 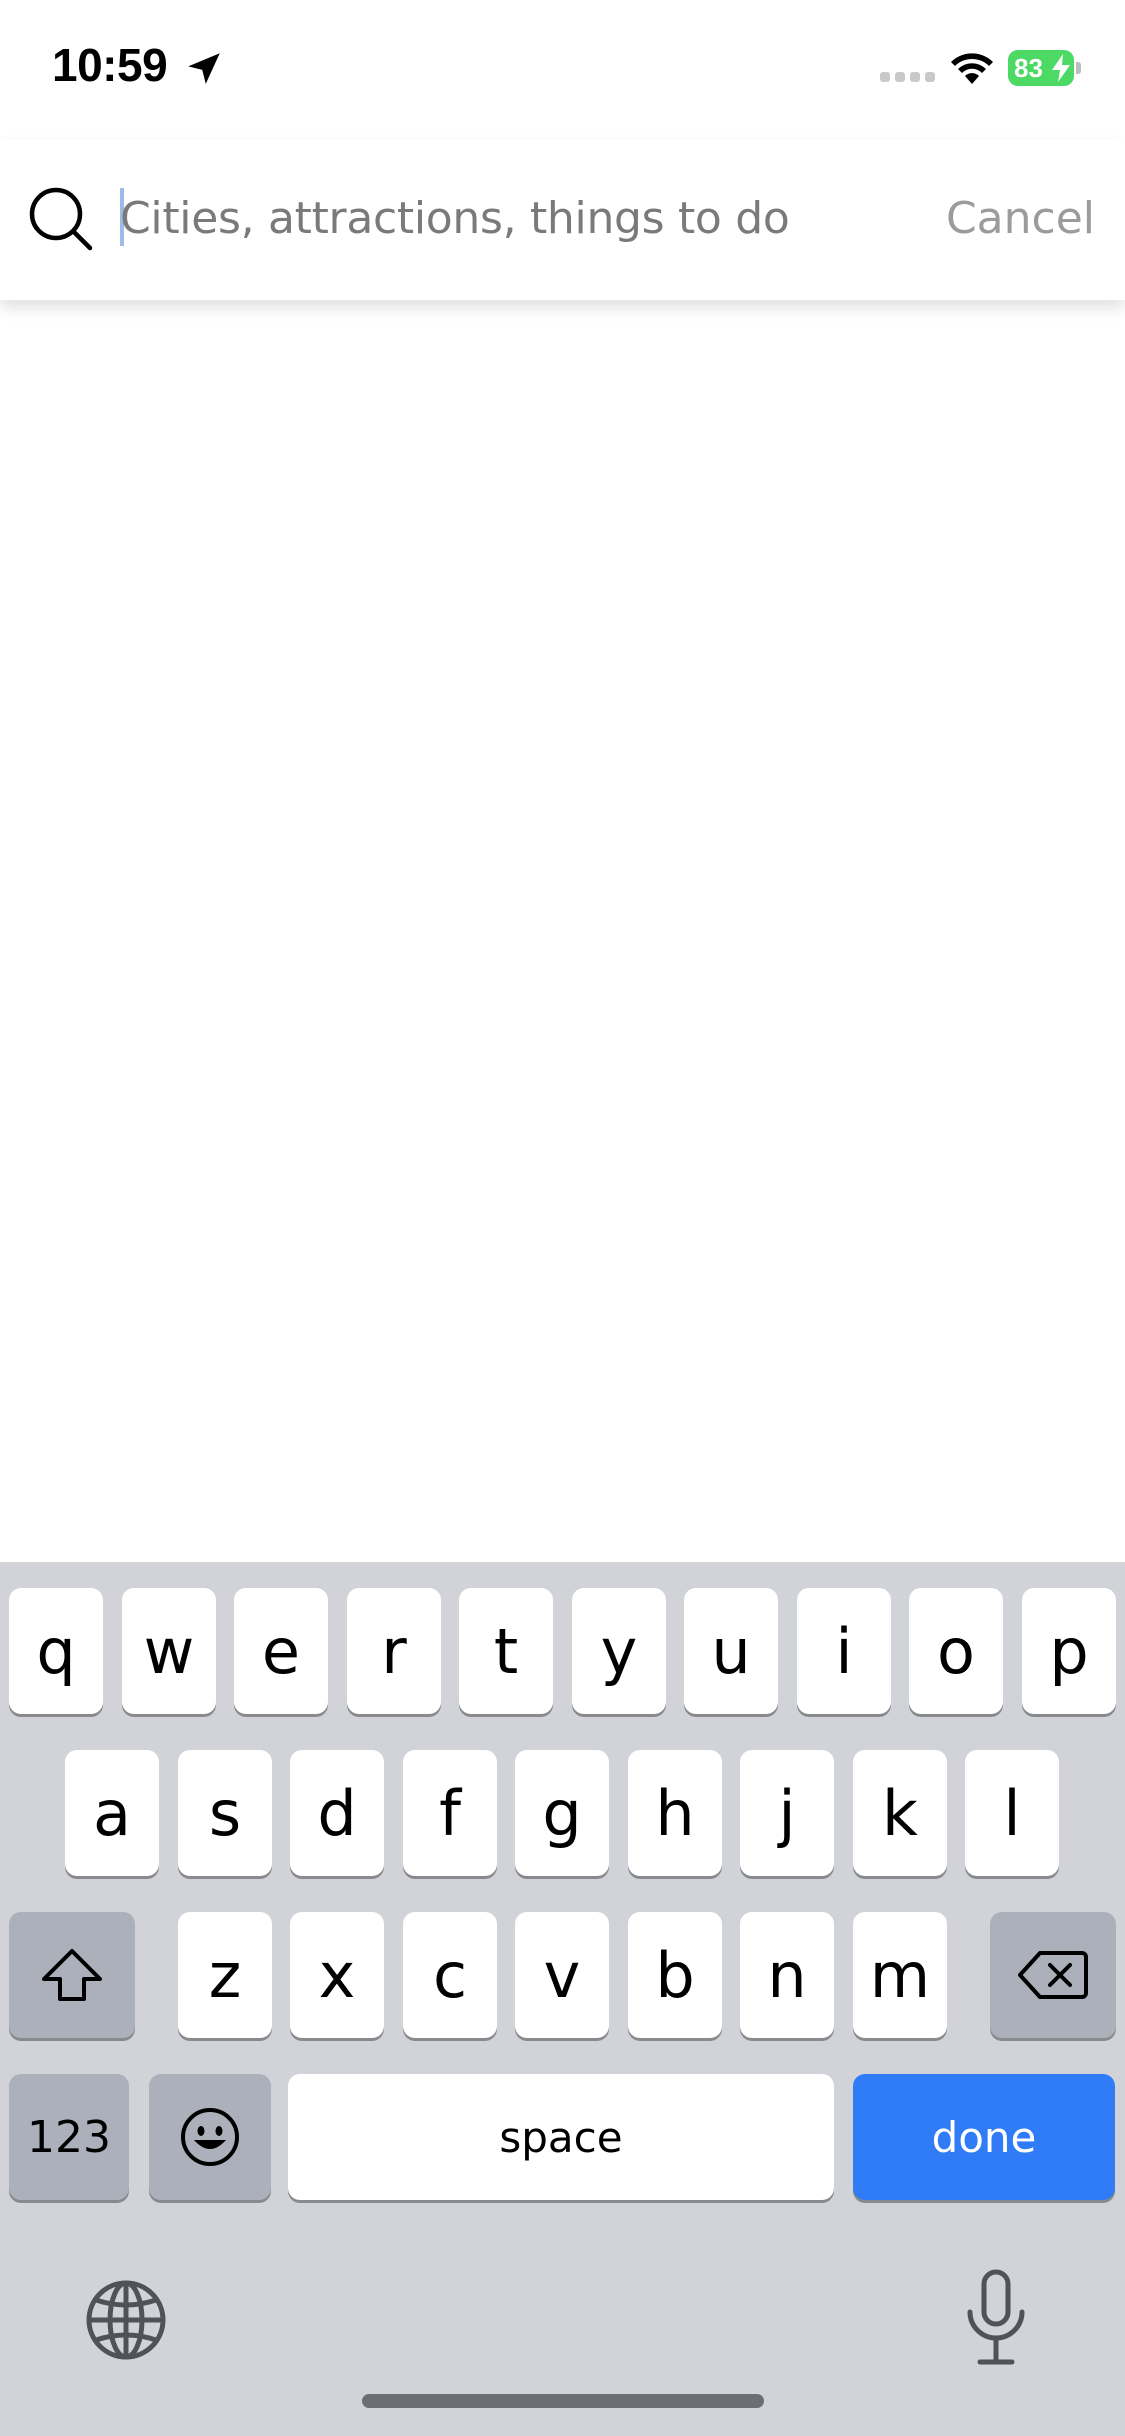 I want to click on search-header: Cancel, so click(x=562, y=220).